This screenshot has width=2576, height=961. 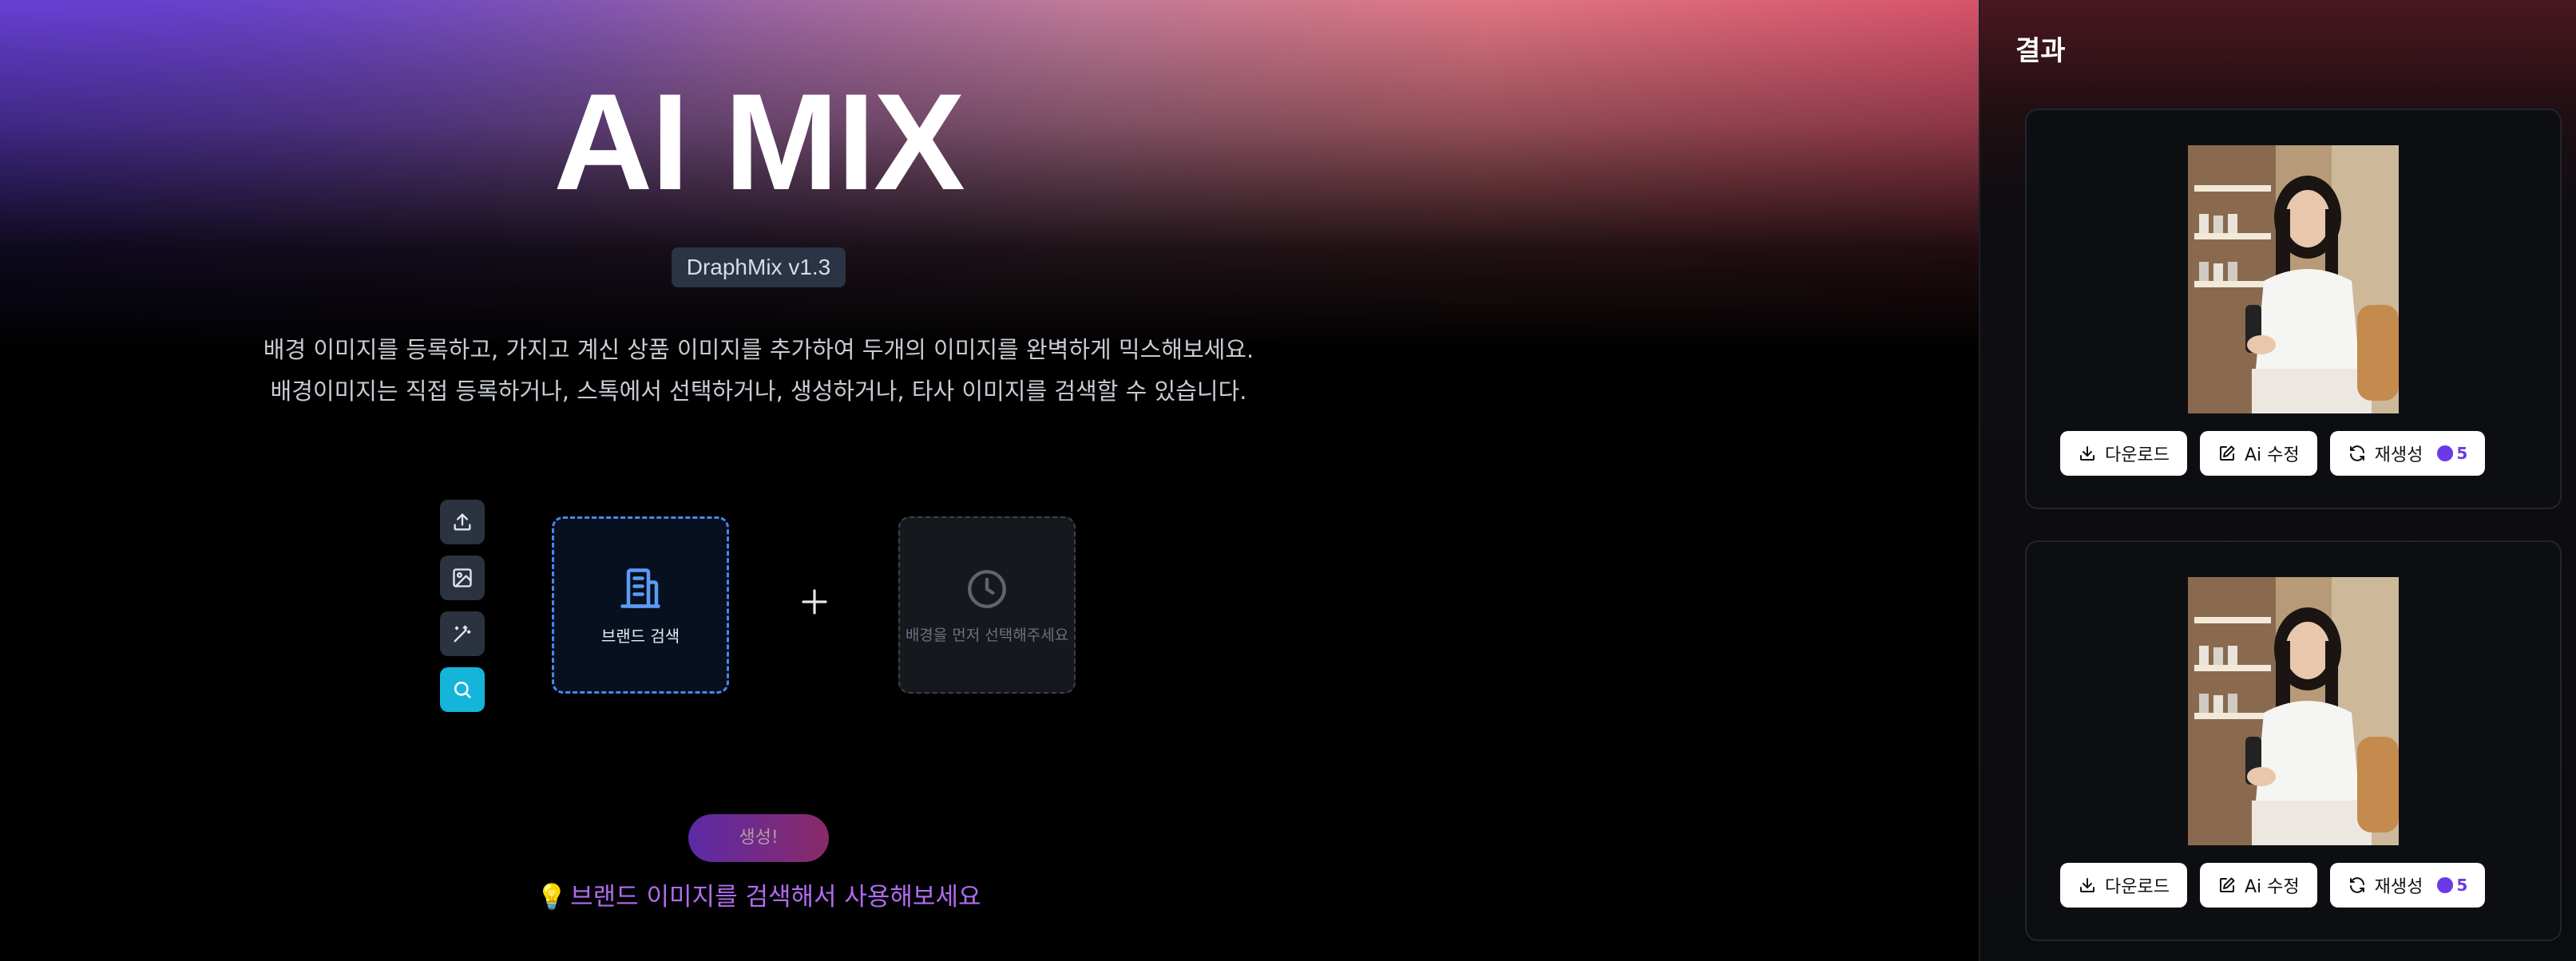 What do you see at coordinates (758, 838) in the screenshot?
I see `generate-button: 생성!` at bounding box center [758, 838].